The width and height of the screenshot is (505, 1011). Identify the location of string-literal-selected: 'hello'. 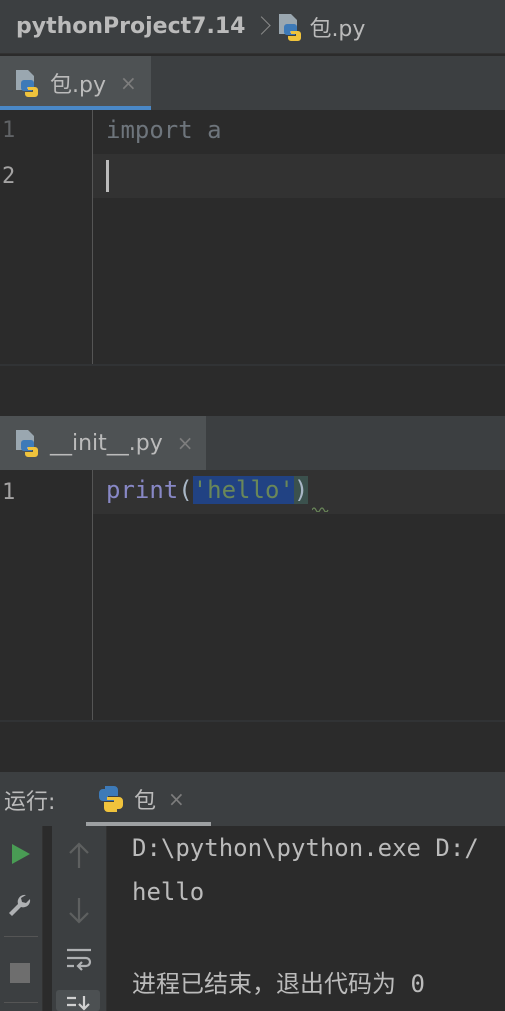
(243, 490).